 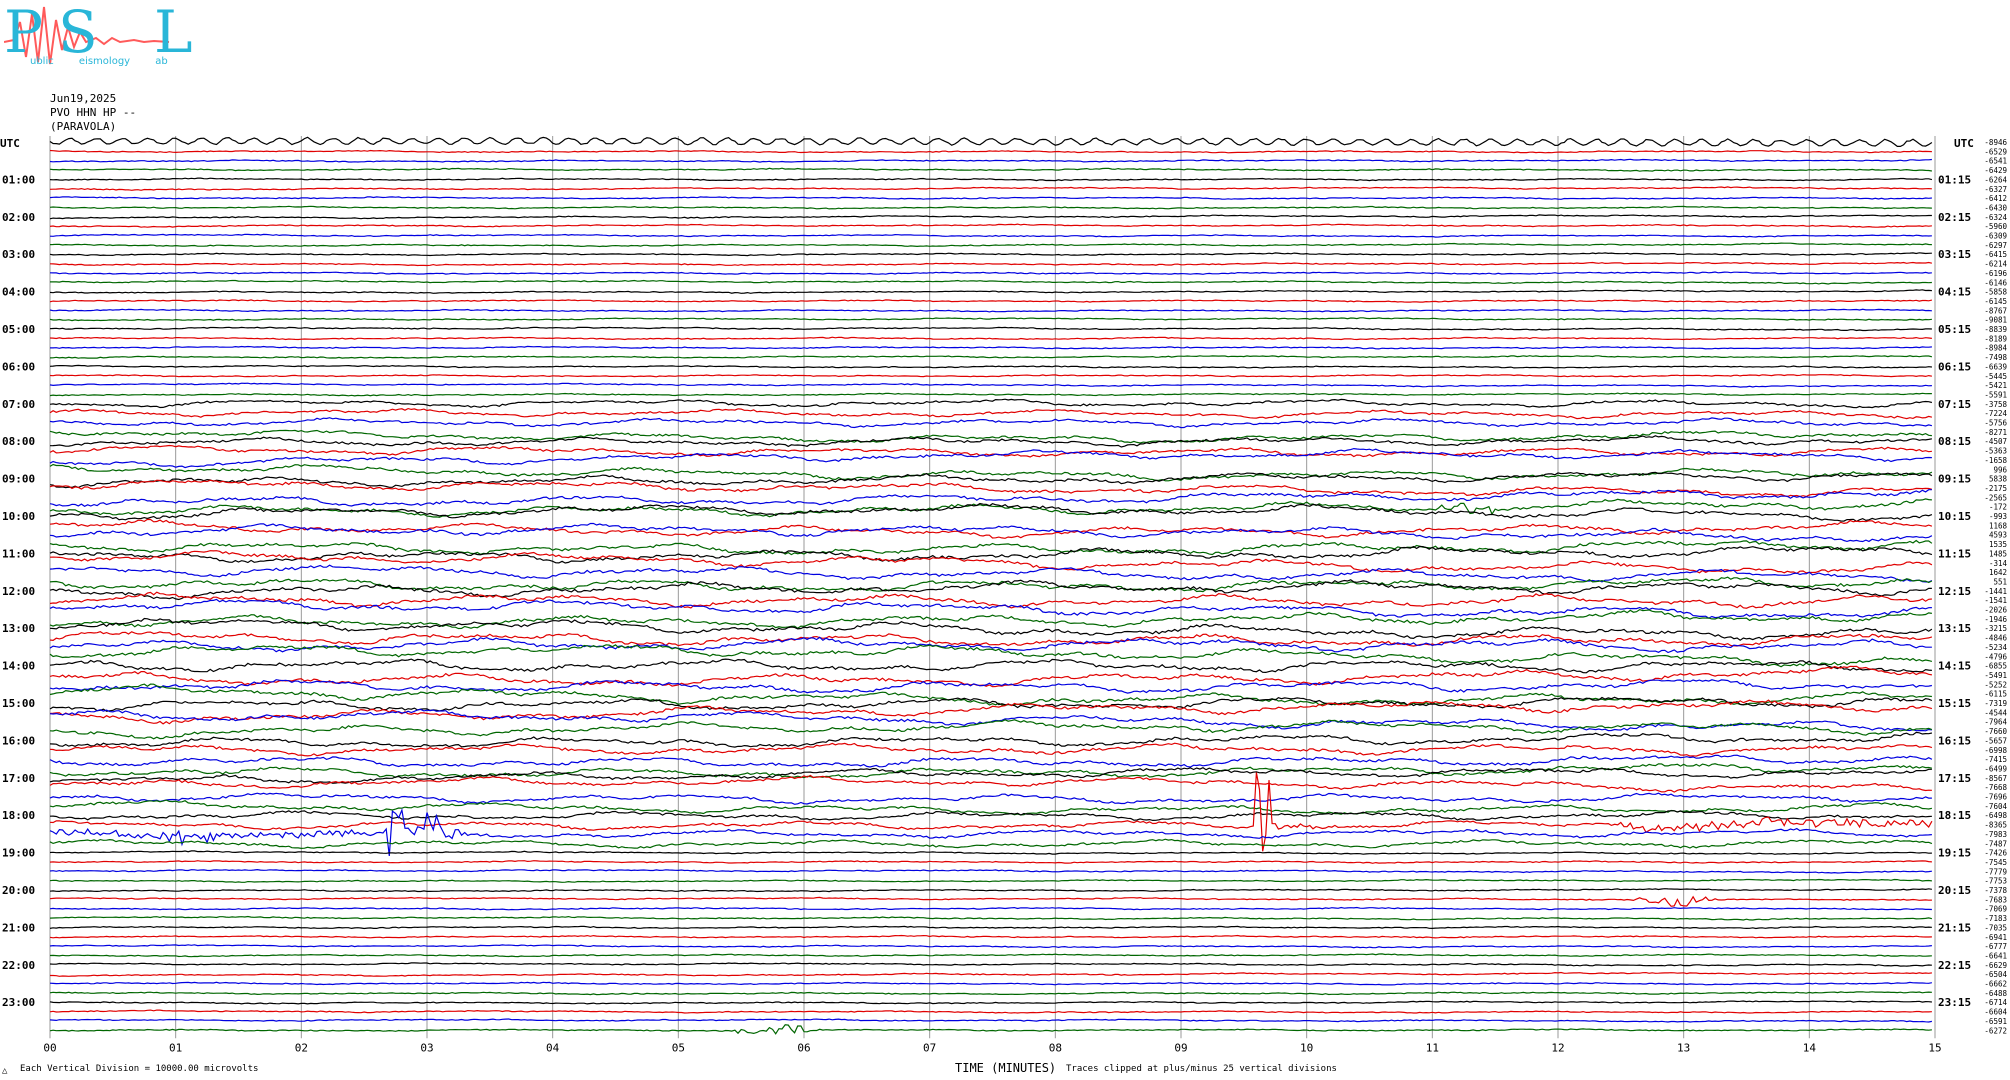 What do you see at coordinates (1055, 1047) in the screenshot?
I see `x-tick-label: 08` at bounding box center [1055, 1047].